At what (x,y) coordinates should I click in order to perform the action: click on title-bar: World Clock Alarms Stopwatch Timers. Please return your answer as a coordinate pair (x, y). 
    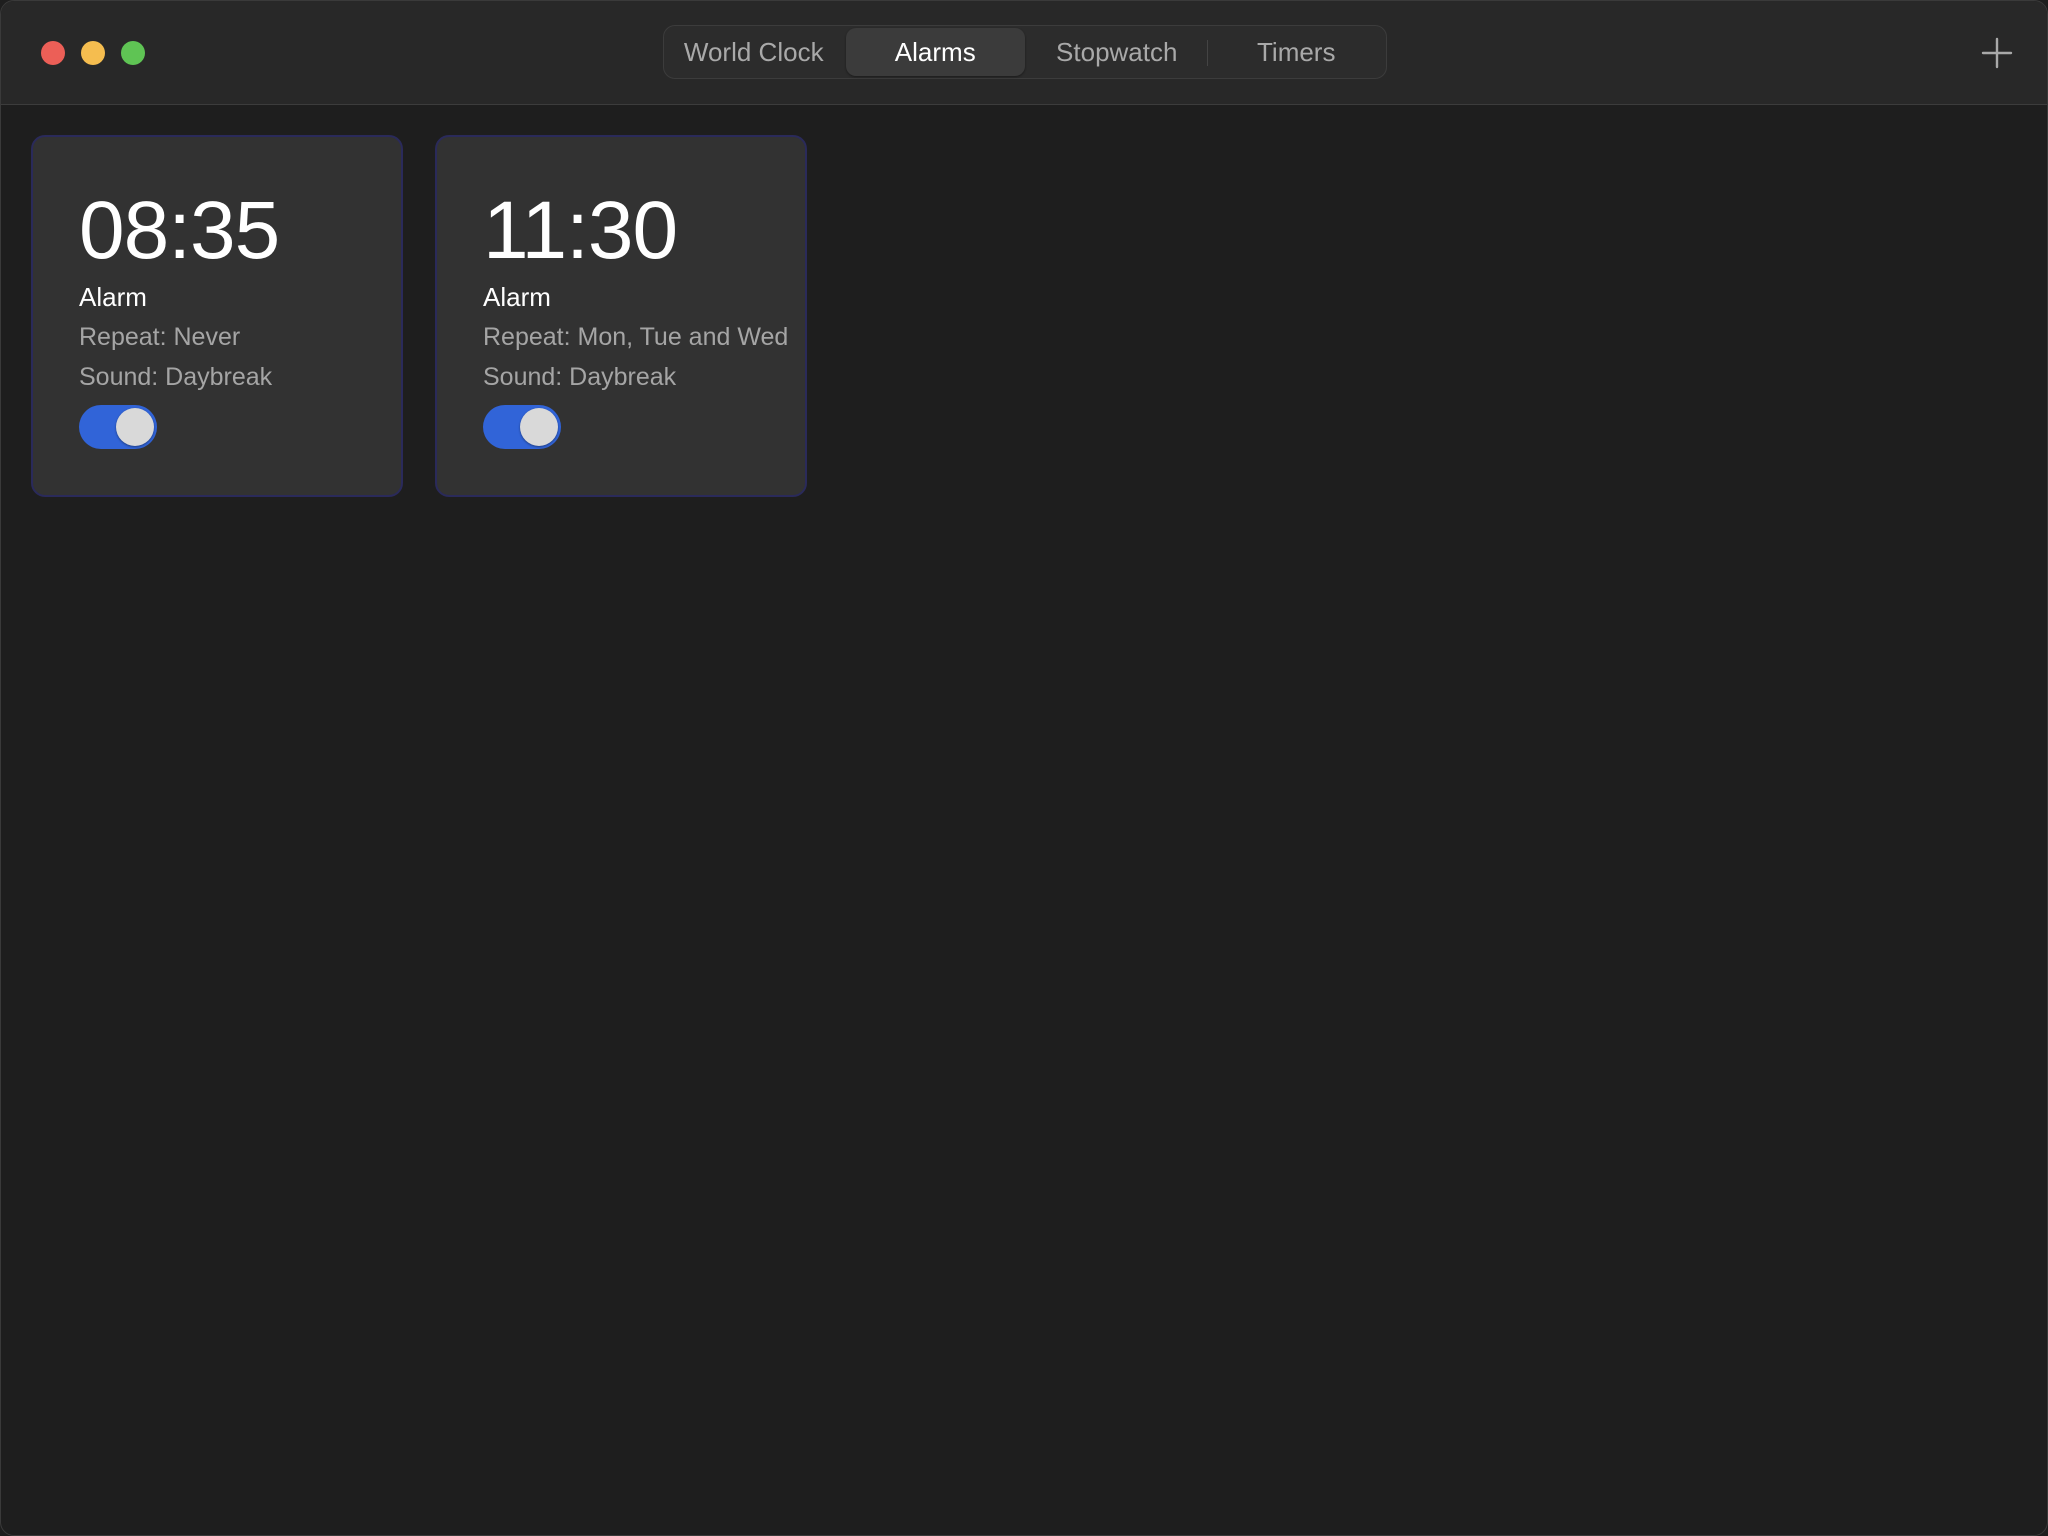
    Looking at the image, I should click on (1024, 53).